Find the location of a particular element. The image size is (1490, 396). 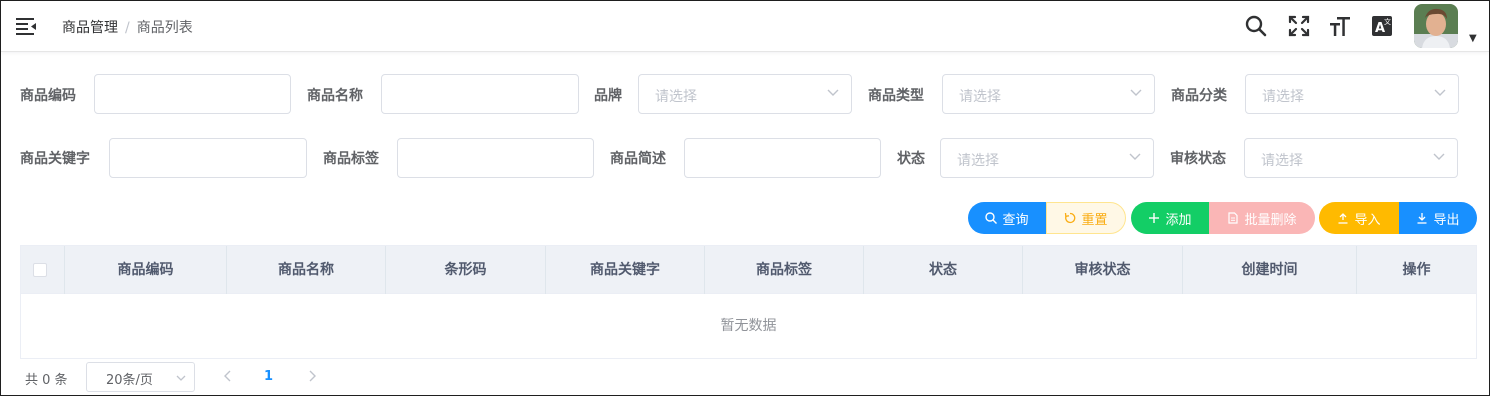

audit-status-select: 请选择 is located at coordinates (1351, 158).